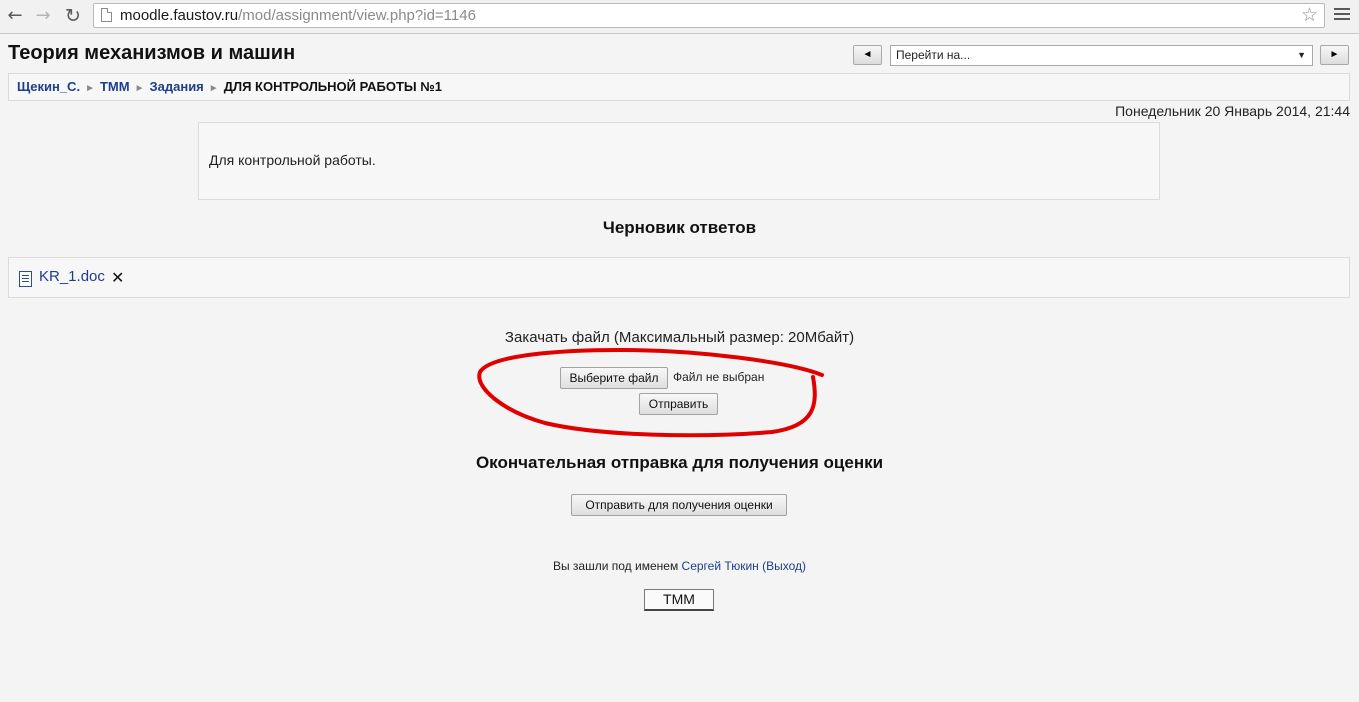  Describe the element at coordinates (614, 378) in the screenshot. I see `choose-file-button: Выберите файл` at that location.